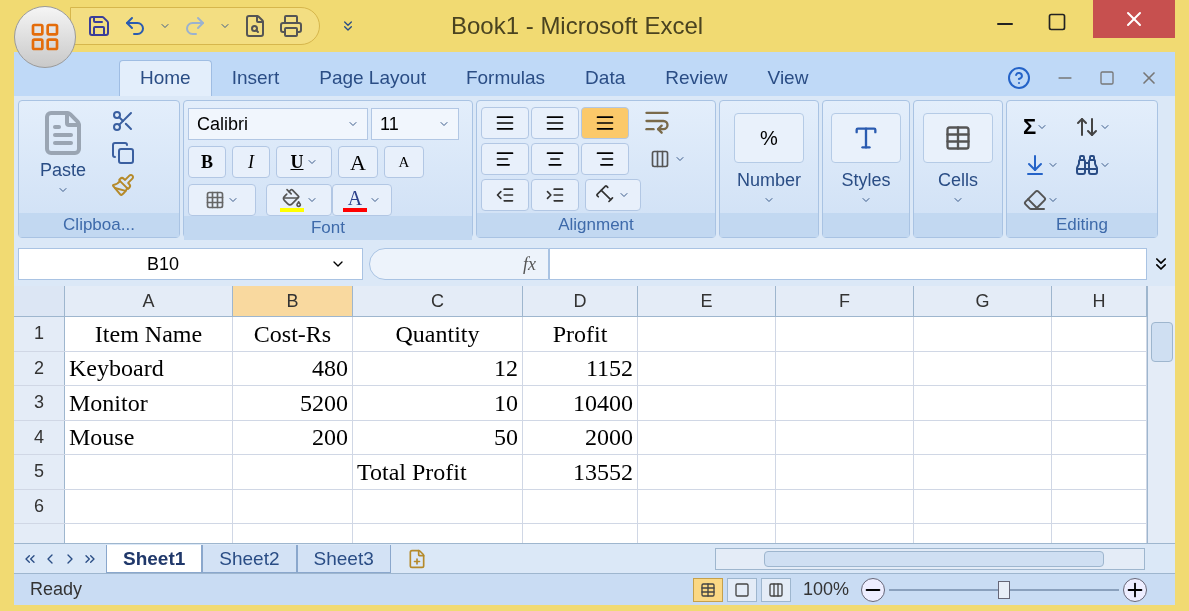 The image size is (1189, 611). What do you see at coordinates (292, 334) in the screenshot?
I see `table-cell-text: Cost-Rs` at bounding box center [292, 334].